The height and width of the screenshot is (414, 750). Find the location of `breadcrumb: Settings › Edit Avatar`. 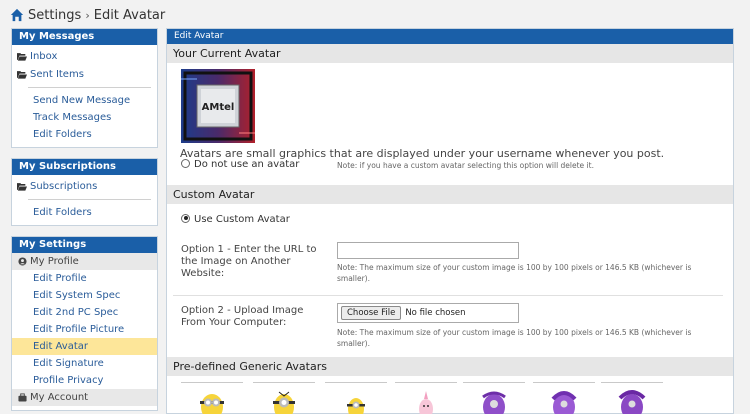

breadcrumb: Settings › Edit Avatar is located at coordinates (87, 15).